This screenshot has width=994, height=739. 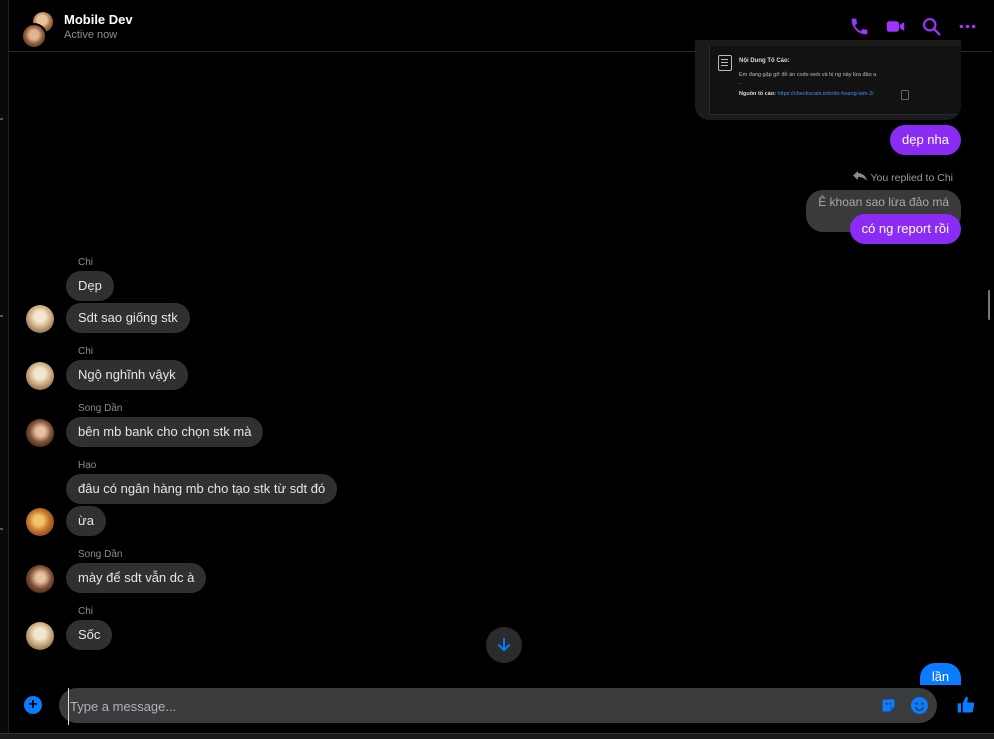 I want to click on message-composer: +, so click(x=500, y=706).